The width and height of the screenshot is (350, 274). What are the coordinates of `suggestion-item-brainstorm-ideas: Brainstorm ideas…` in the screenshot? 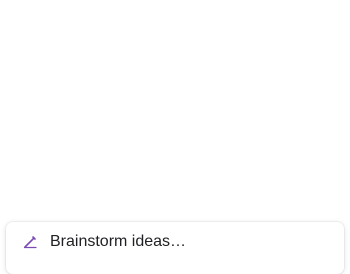 It's located at (175, 242).